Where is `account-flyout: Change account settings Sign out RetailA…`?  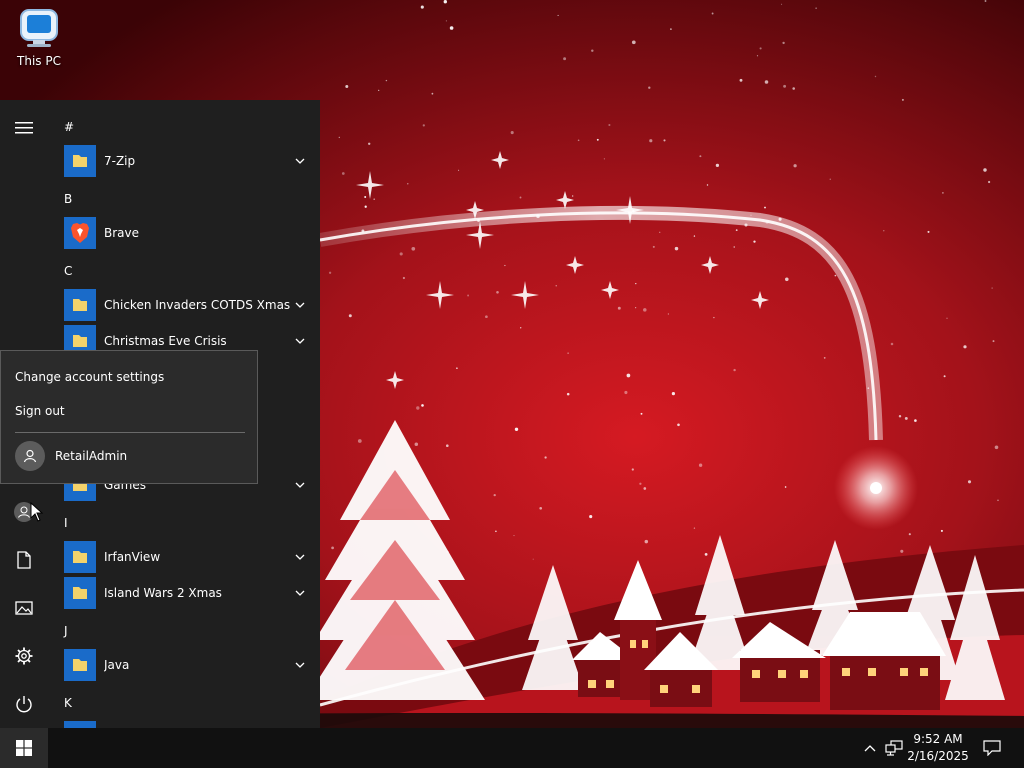
account-flyout: Change account settings Sign out RetailA… is located at coordinates (129, 417).